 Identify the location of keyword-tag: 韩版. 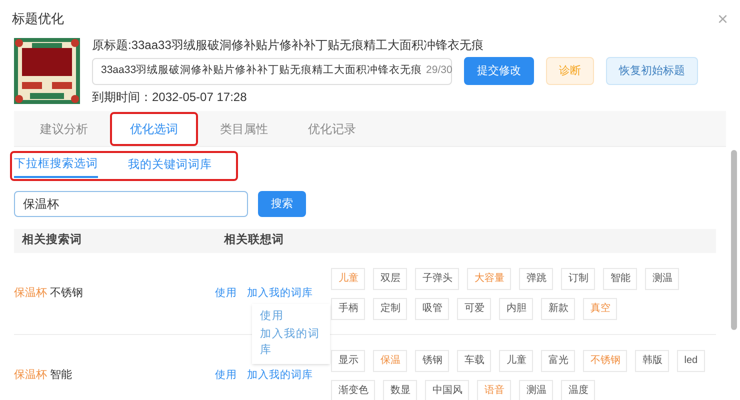
(652, 361).